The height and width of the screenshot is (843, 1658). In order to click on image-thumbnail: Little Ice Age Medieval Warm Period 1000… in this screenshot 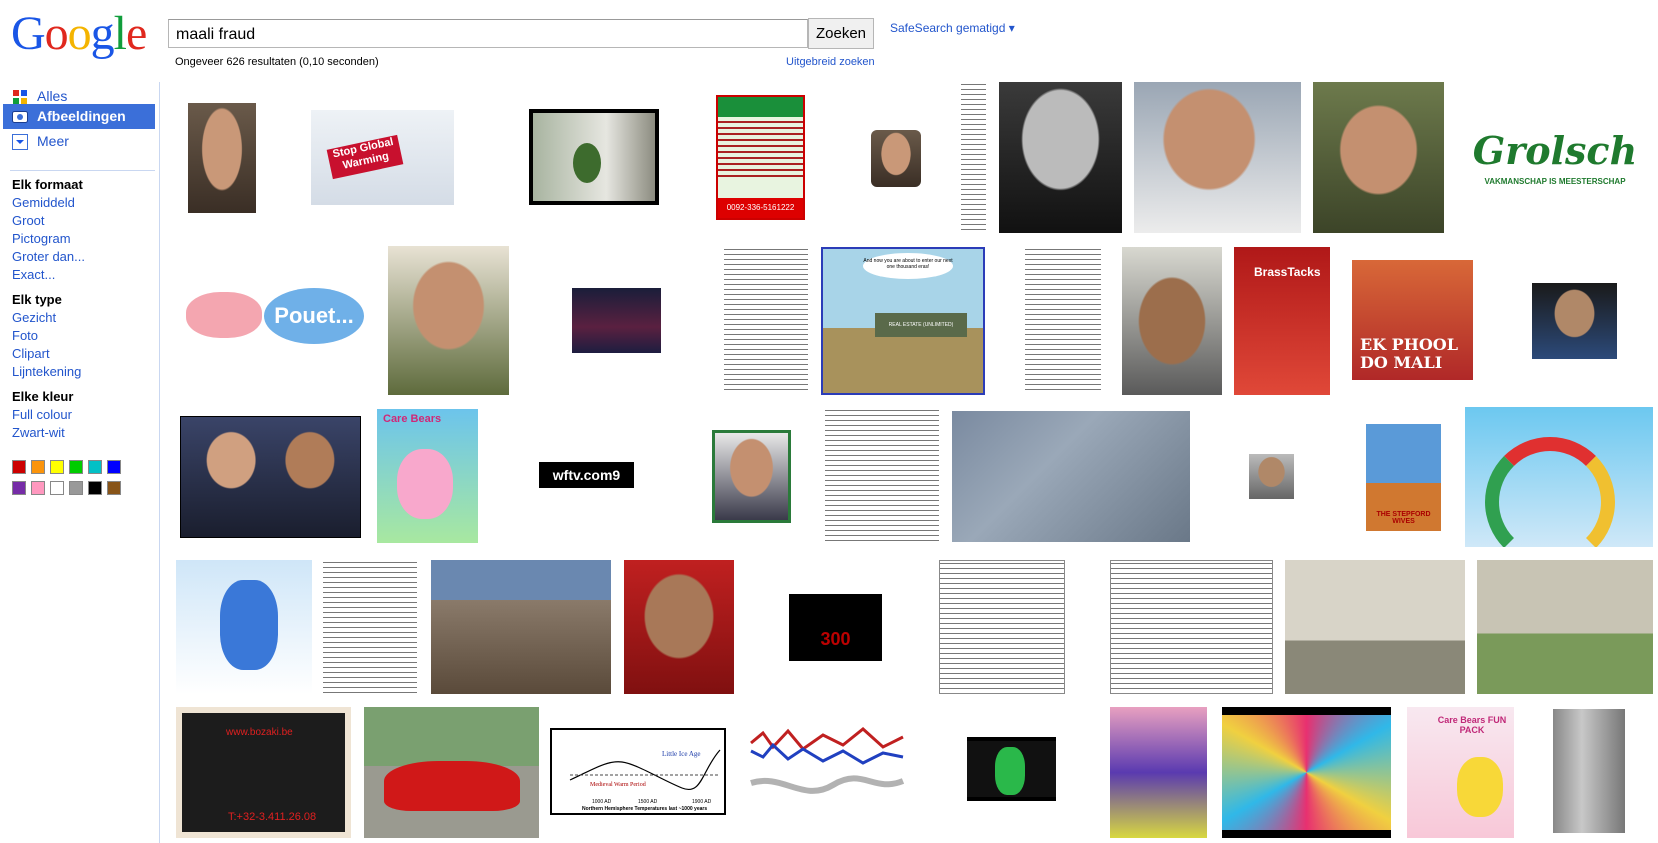, I will do `click(638, 771)`.